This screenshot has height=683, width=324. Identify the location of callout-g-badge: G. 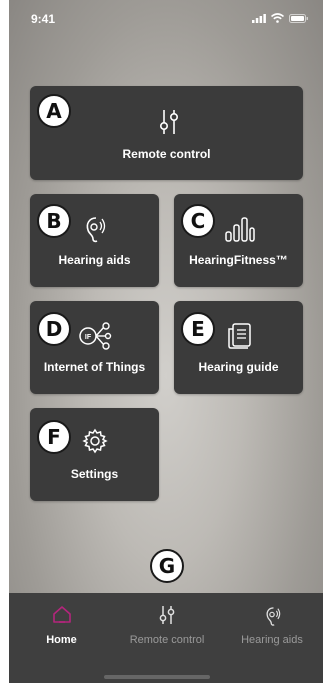
(167, 566).